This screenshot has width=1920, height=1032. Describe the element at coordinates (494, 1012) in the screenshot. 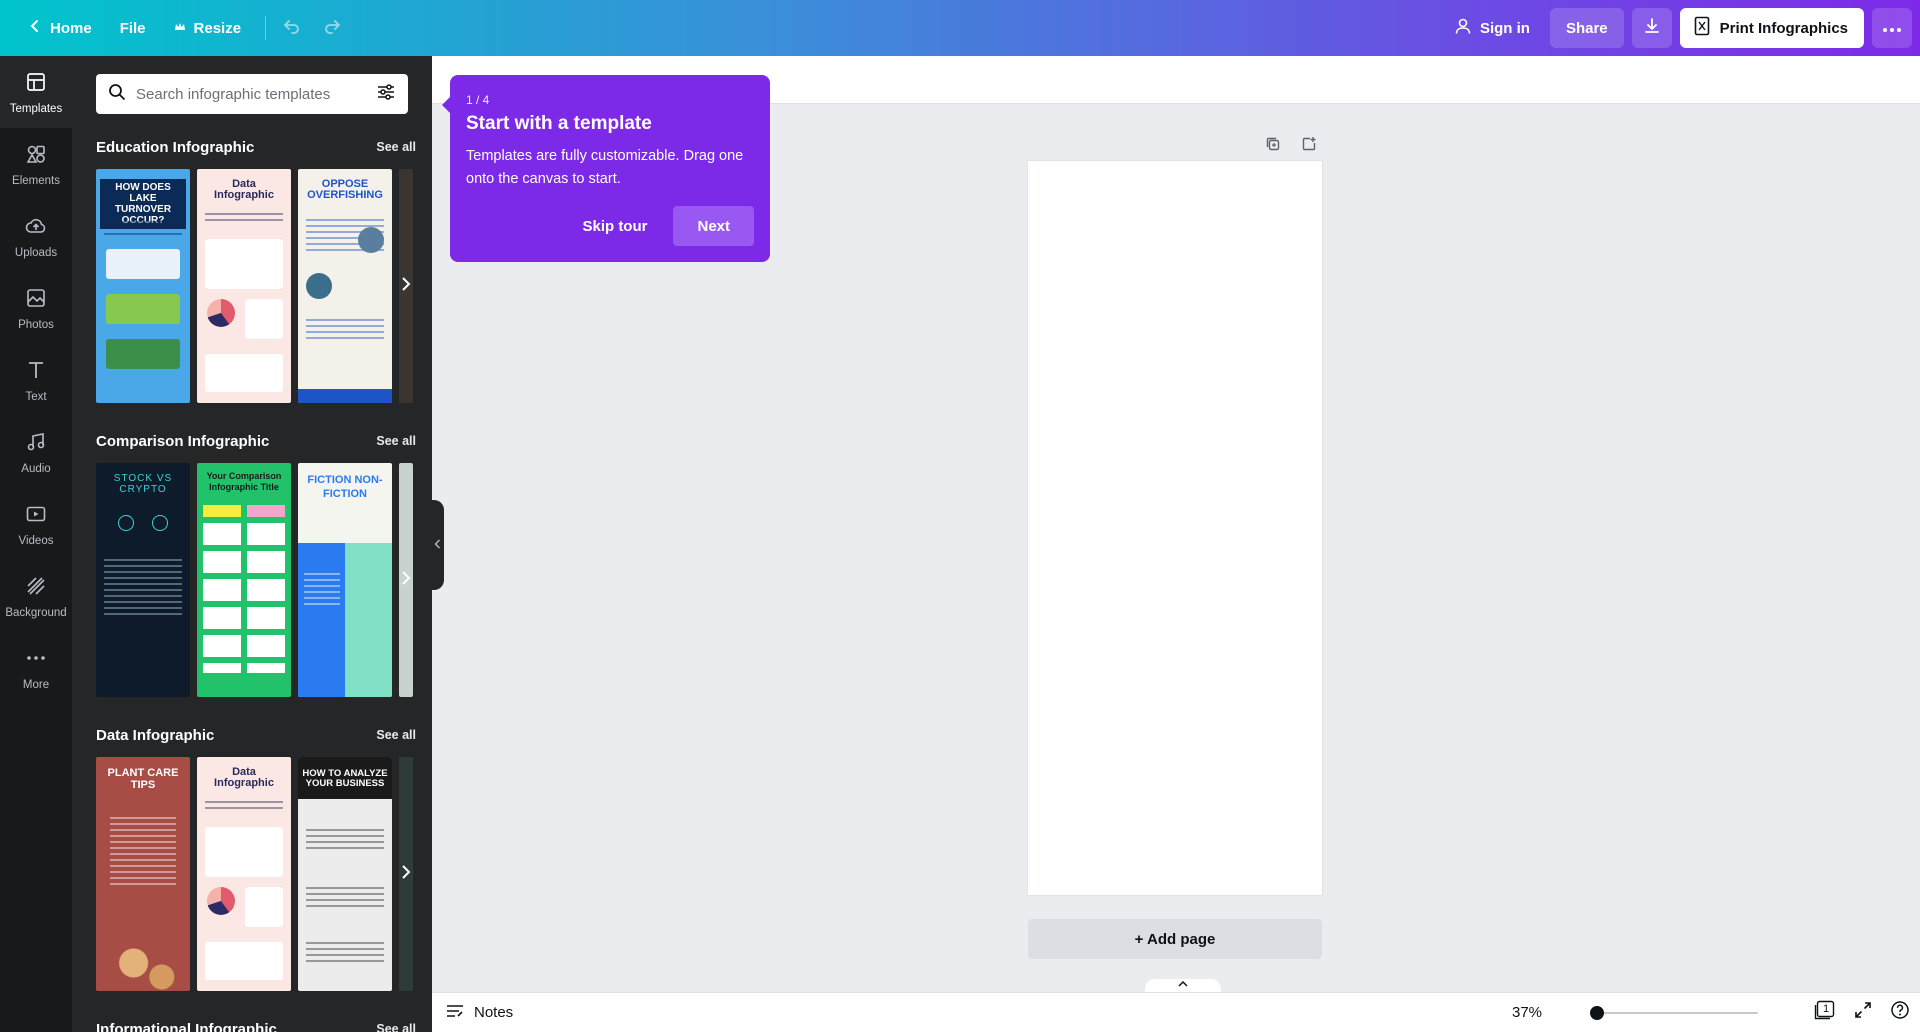

I see `notes-label: Notes` at that location.